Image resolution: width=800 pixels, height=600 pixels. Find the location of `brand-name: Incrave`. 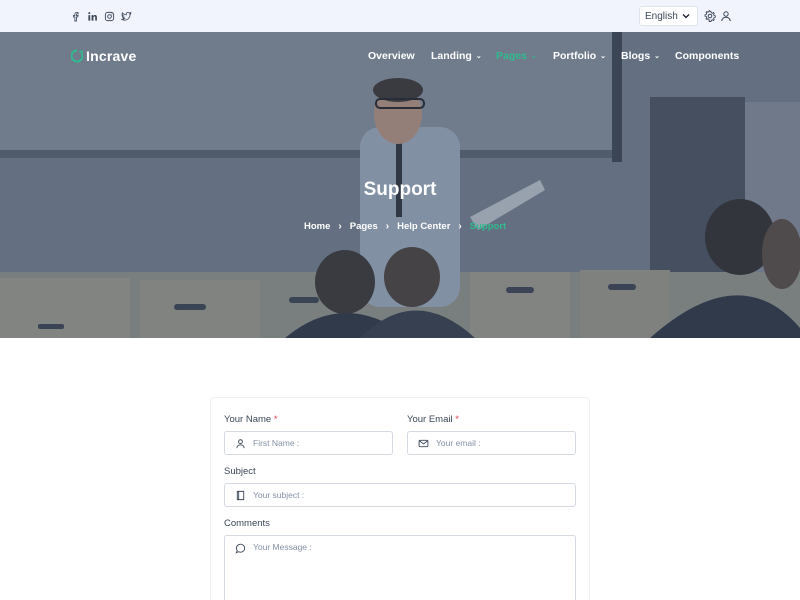

brand-name: Incrave is located at coordinates (111, 56).